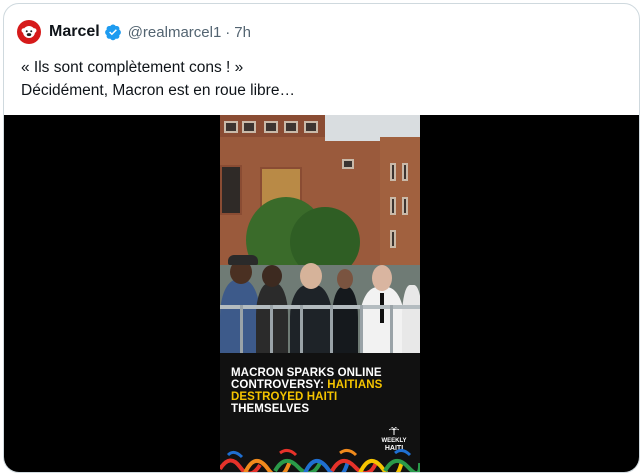 This screenshot has height=476, width=643. What do you see at coordinates (175, 32) in the screenshot?
I see `author-handle: @realmarcel1` at bounding box center [175, 32].